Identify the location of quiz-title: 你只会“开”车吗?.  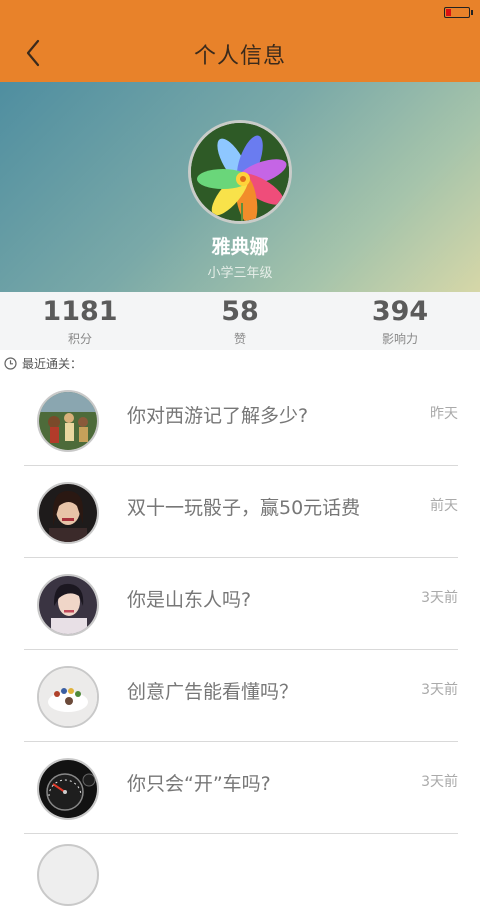
(199, 784).